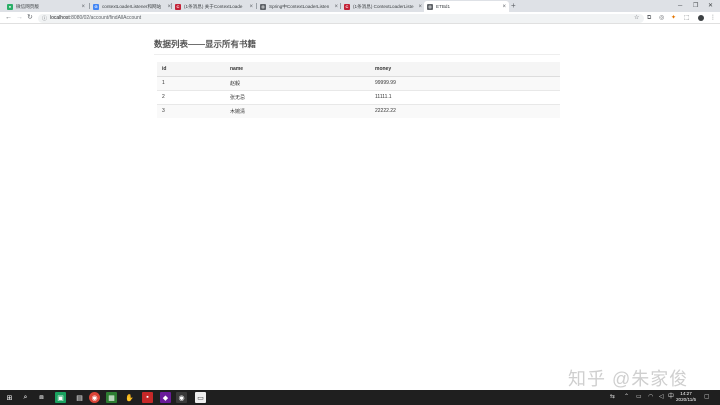 The width and height of the screenshot is (720, 405). What do you see at coordinates (205, 44) in the screenshot?
I see `page-title: 数据列表——显示所有书籍` at bounding box center [205, 44].